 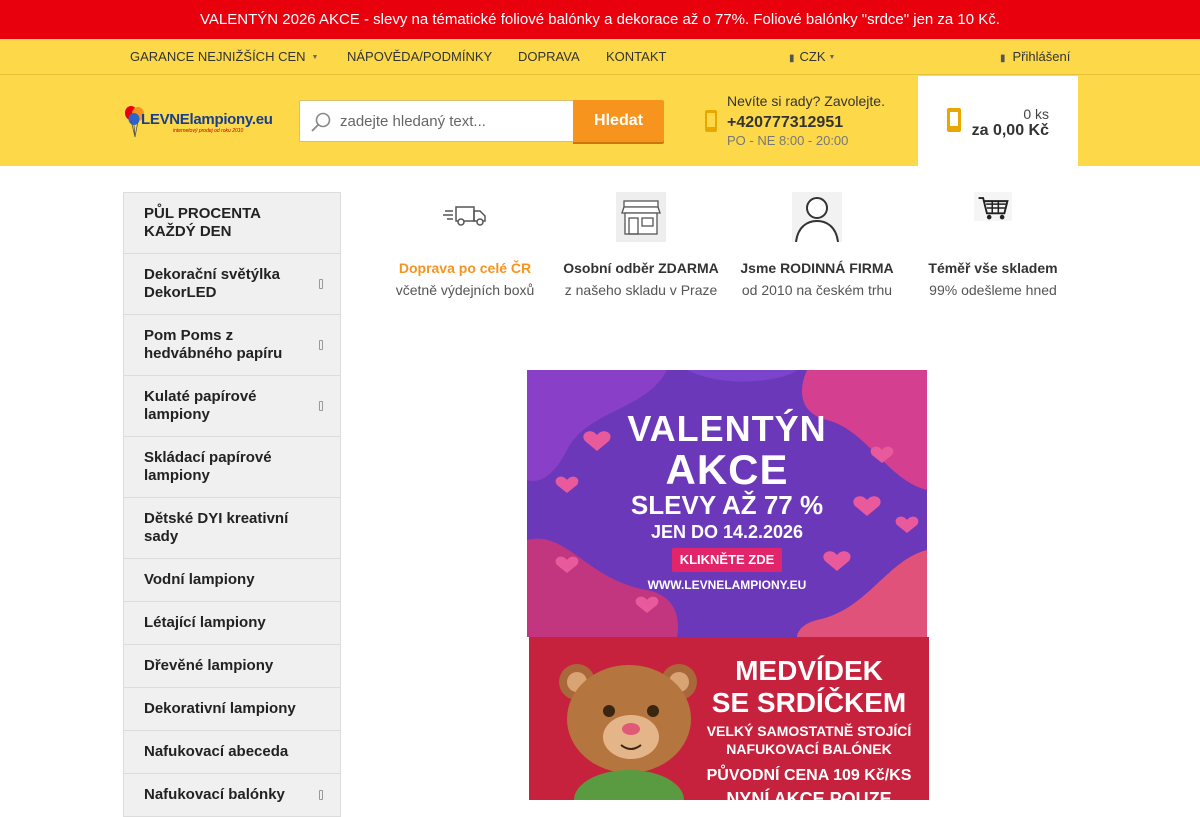 I want to click on truck-icon, so click(x=464, y=216).